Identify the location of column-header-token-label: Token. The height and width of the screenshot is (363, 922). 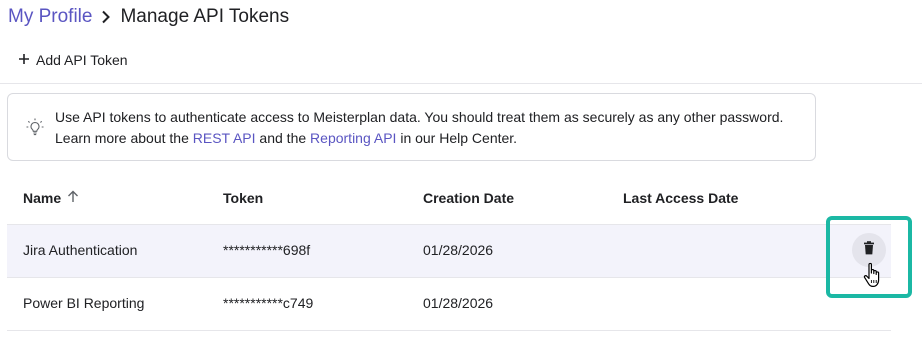
(243, 198).